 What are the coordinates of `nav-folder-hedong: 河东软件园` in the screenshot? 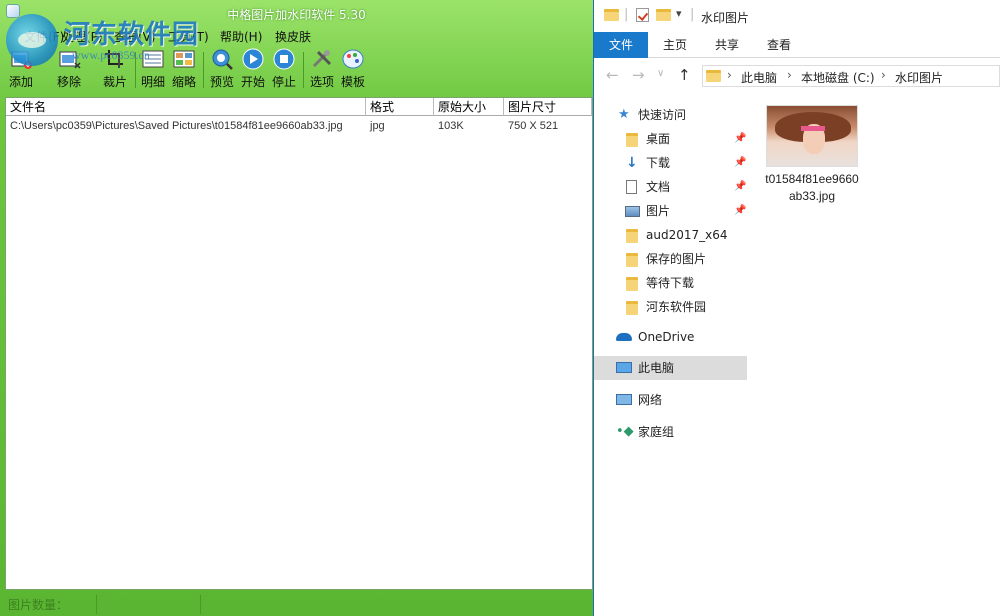 It's located at (670, 307).